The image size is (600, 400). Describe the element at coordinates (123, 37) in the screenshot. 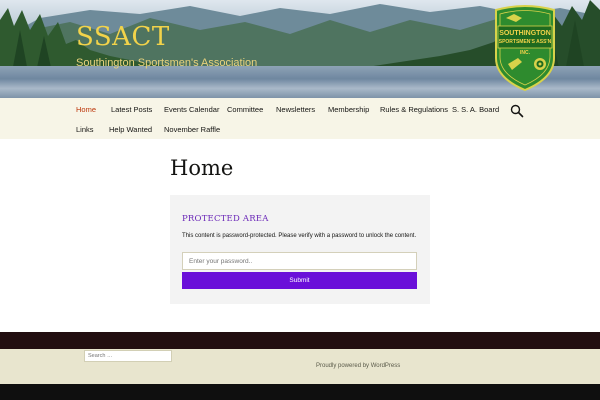

I see `site-title: SSACT` at that location.